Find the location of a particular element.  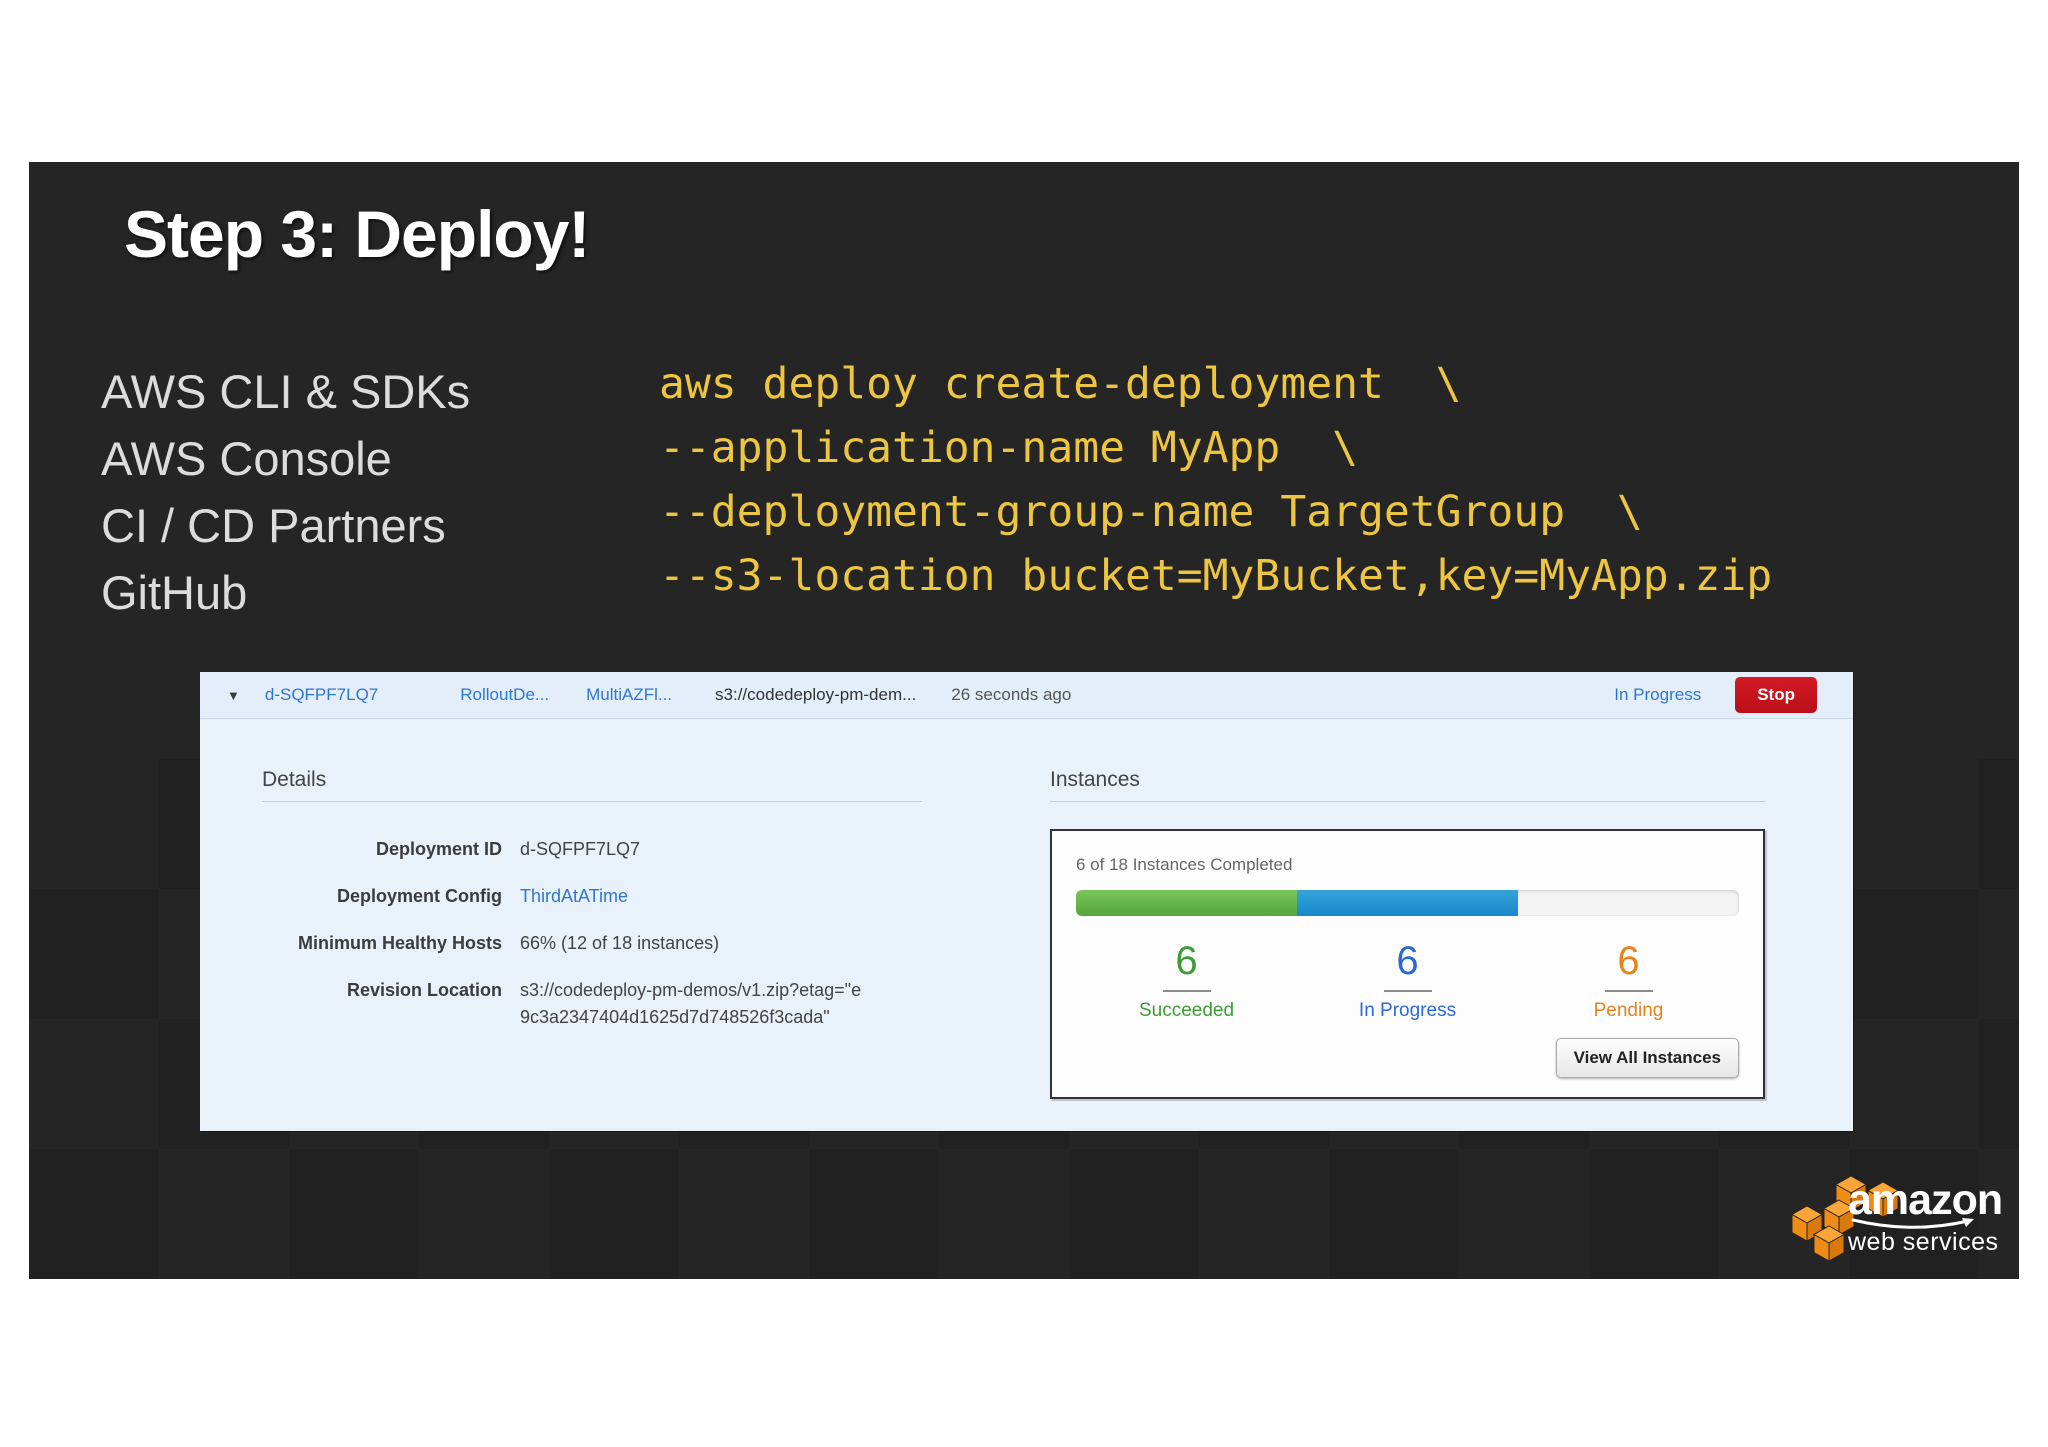

deployment-id-link: d-SQFPF7LQ7 is located at coordinates (321, 695).